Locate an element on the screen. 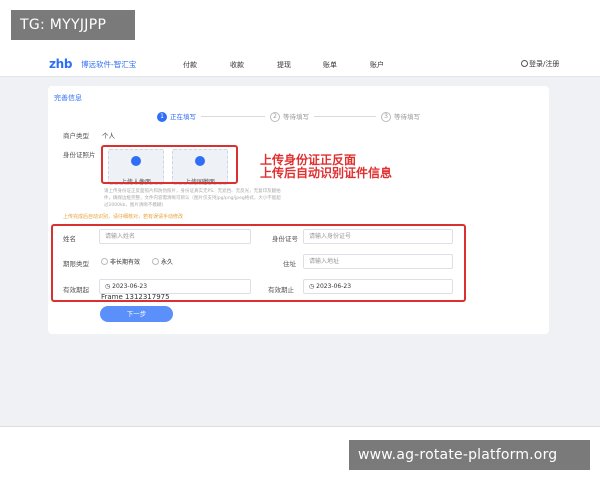 The width and height of the screenshot is (600, 480). valid-to-label: 有效期止 is located at coordinates (281, 290).